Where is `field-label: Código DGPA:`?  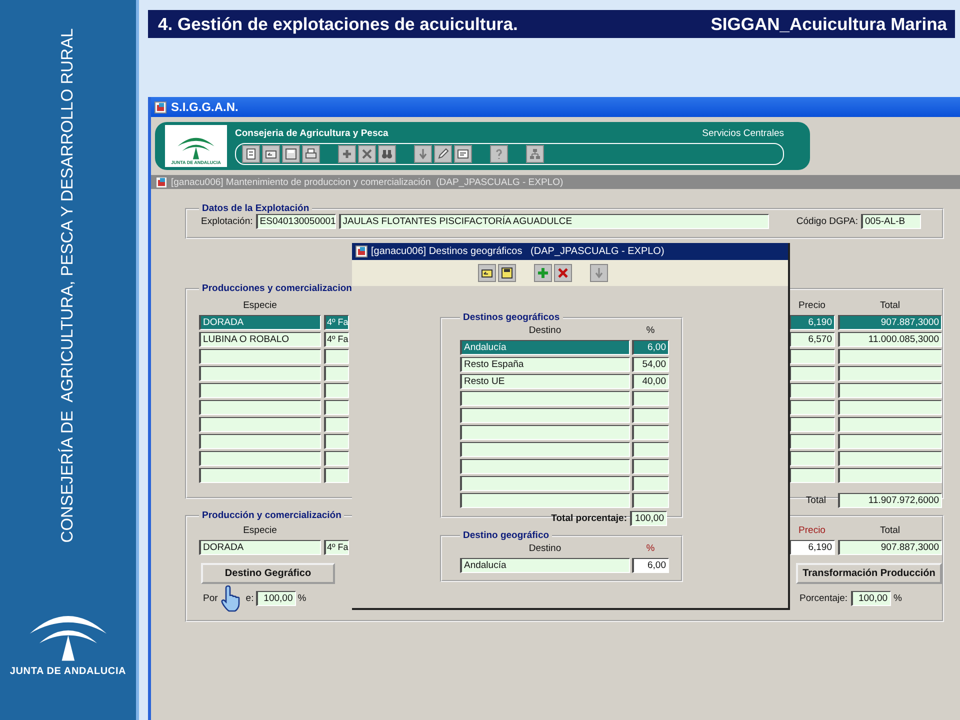
field-label: Código DGPA: is located at coordinates (827, 221).